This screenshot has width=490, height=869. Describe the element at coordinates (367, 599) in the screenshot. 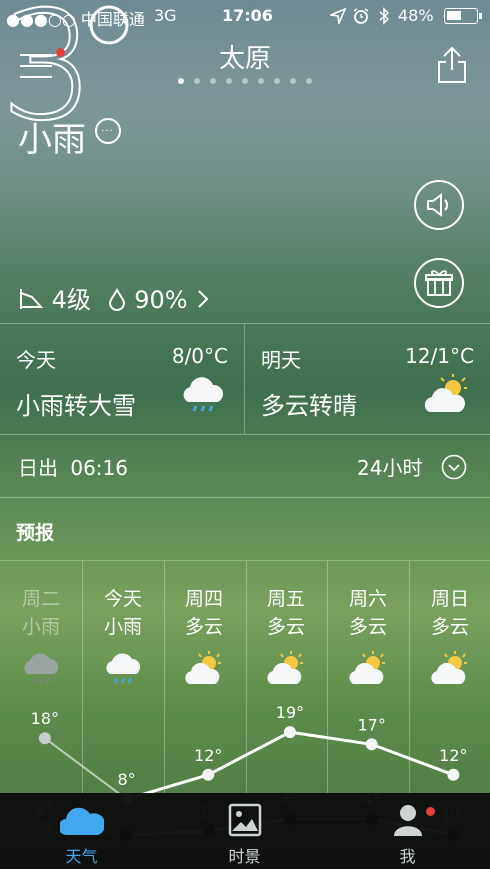

I see `forecast-day-label: 周六` at that location.